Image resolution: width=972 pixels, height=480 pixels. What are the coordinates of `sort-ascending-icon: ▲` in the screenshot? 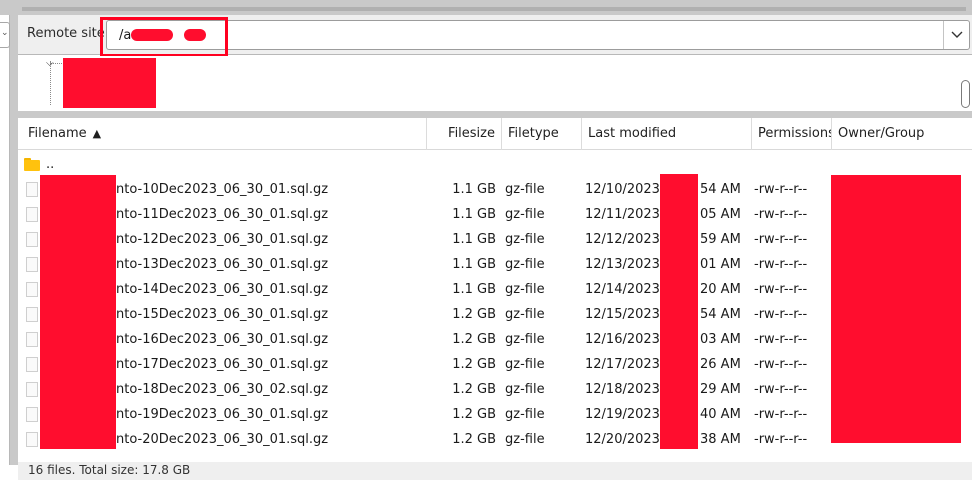 It's located at (97, 133).